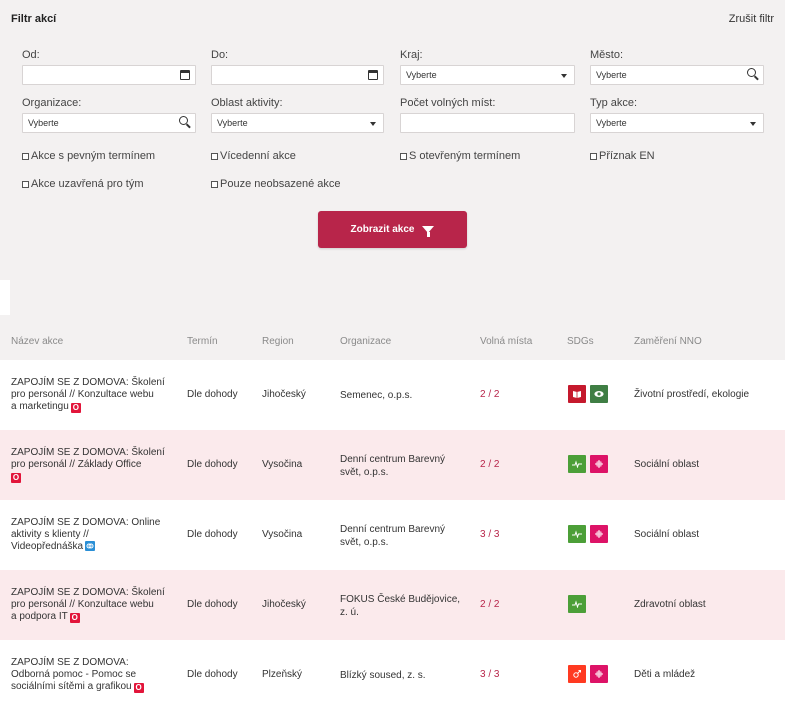  Describe the element at coordinates (677, 75) in the screenshot. I see `city-search-input: Vyberte` at that location.